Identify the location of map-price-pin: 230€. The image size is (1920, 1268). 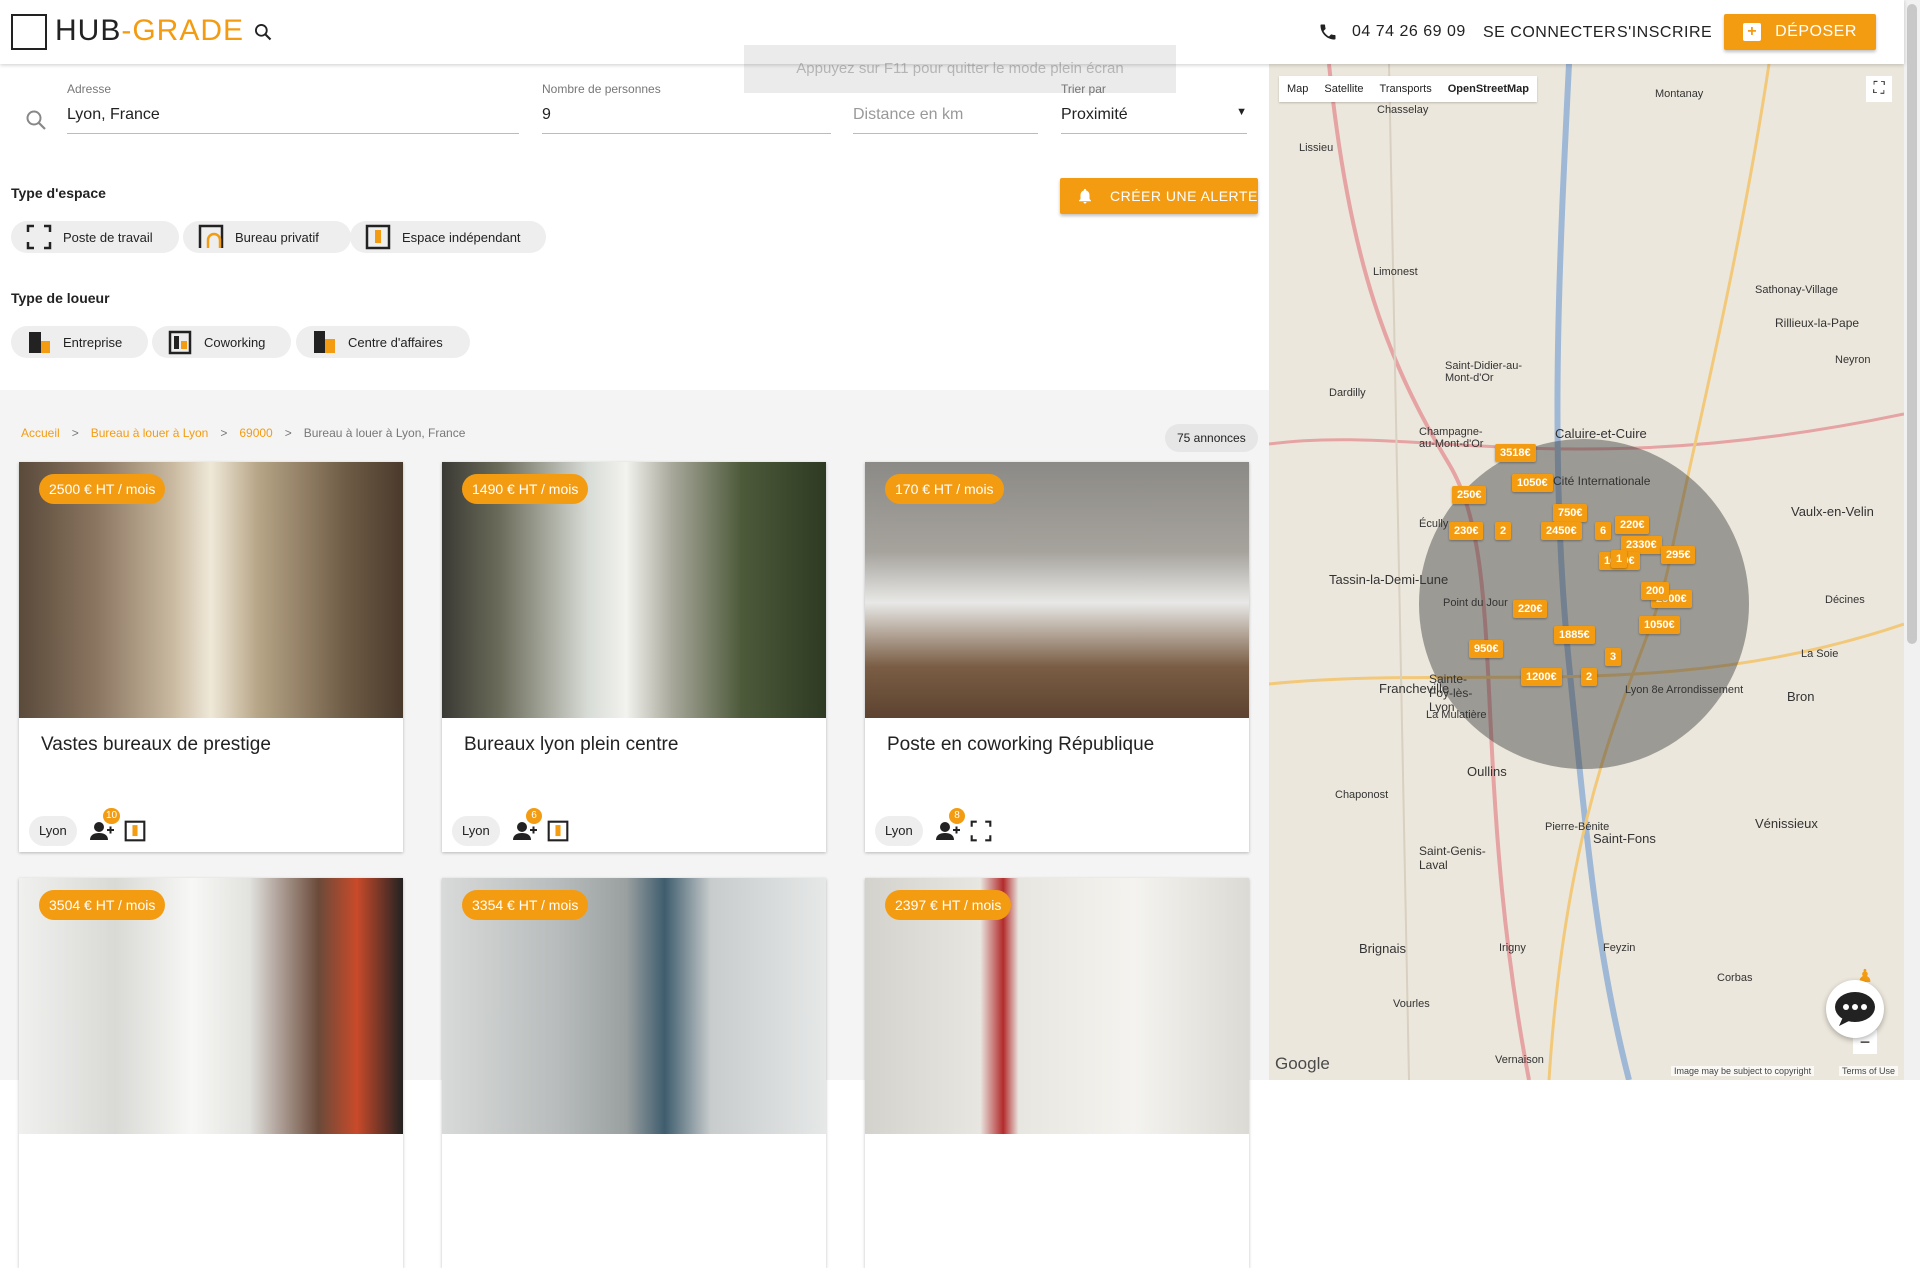
(1466, 531).